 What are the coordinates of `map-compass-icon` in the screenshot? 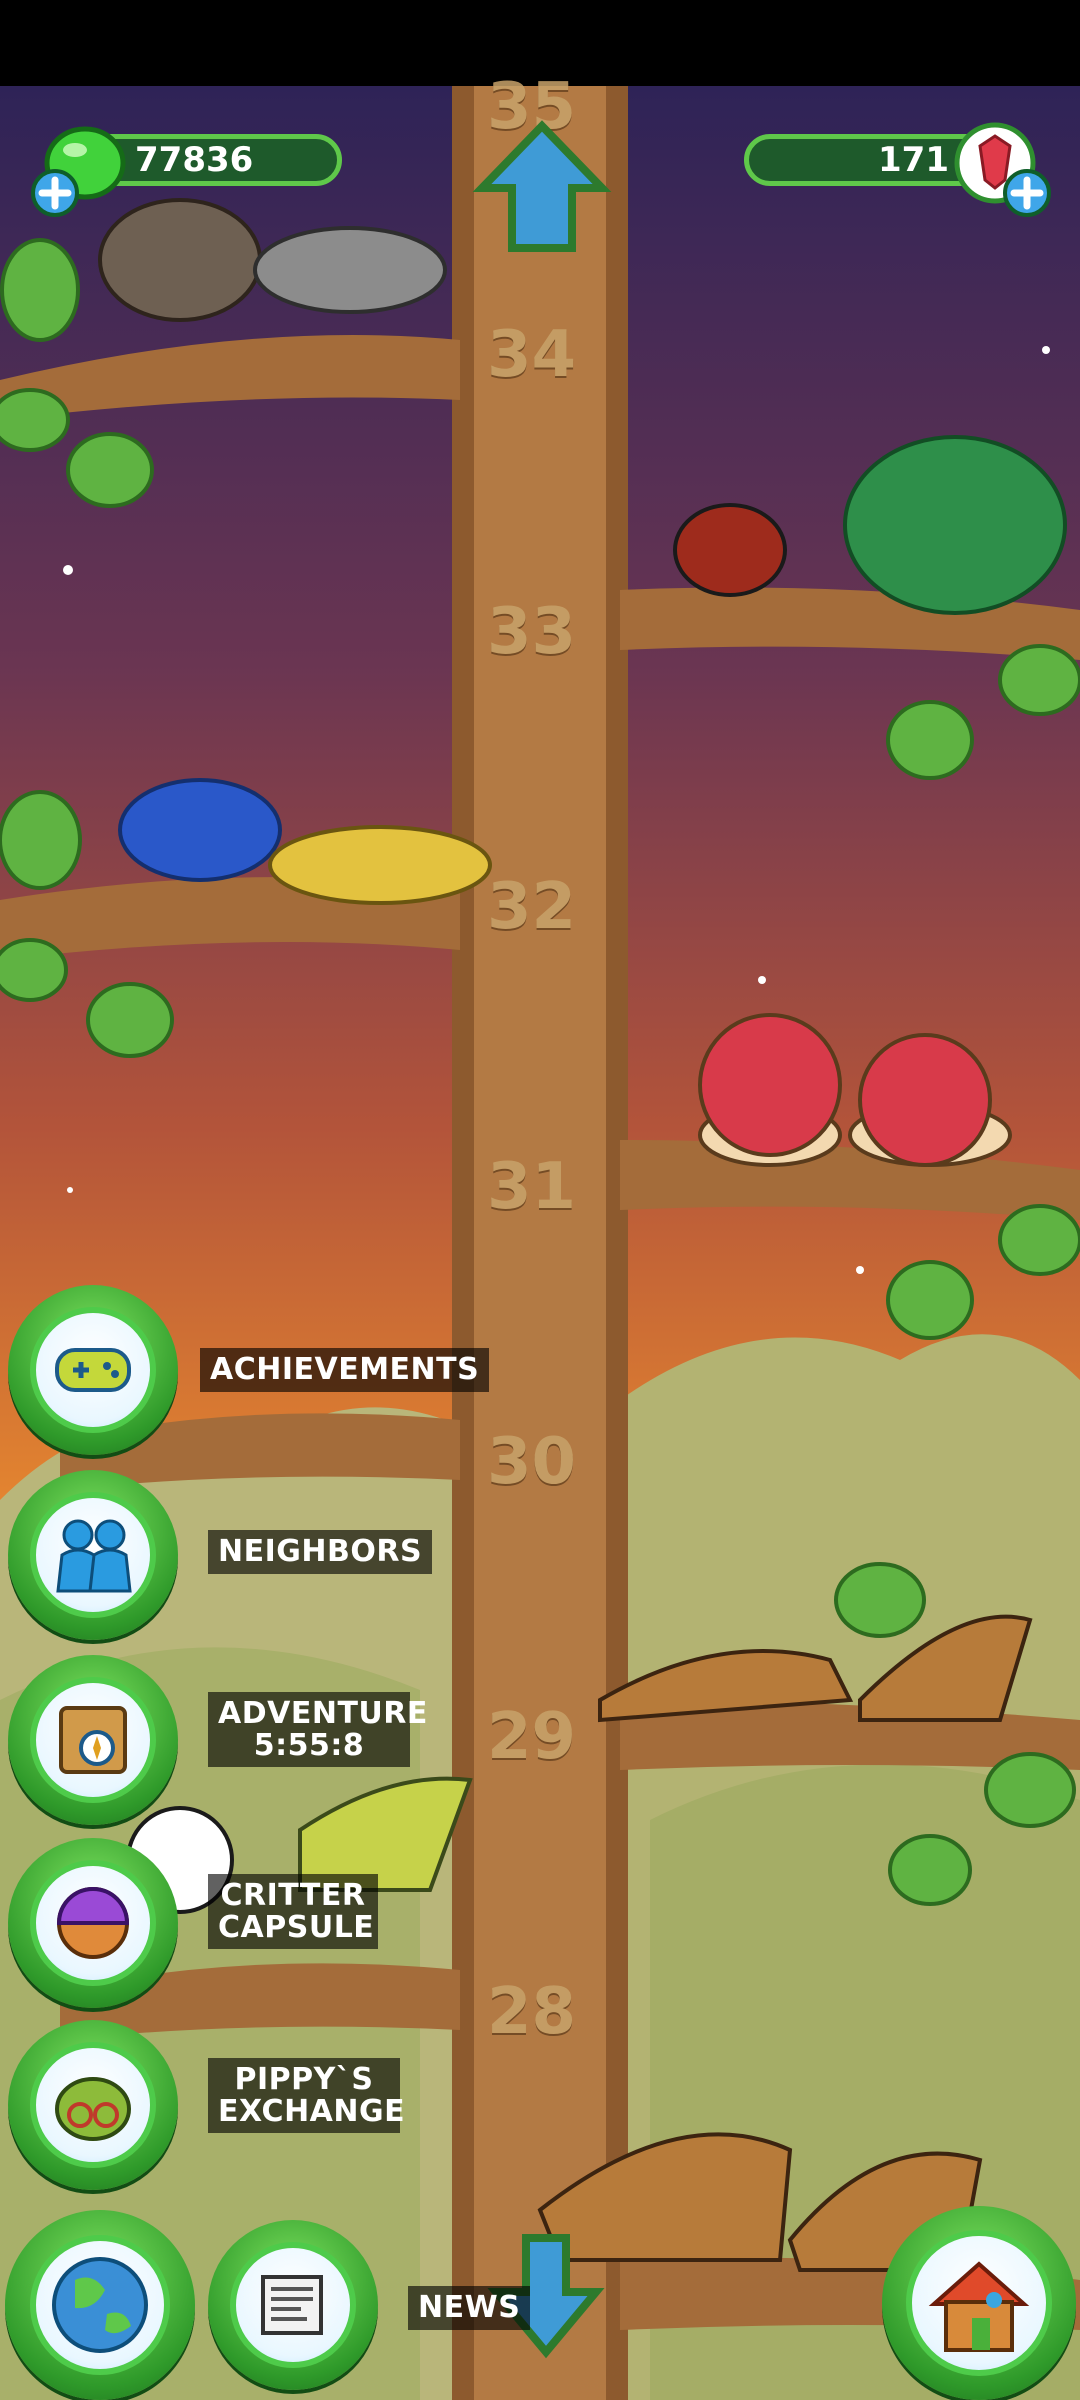 It's located at (93, 1740).